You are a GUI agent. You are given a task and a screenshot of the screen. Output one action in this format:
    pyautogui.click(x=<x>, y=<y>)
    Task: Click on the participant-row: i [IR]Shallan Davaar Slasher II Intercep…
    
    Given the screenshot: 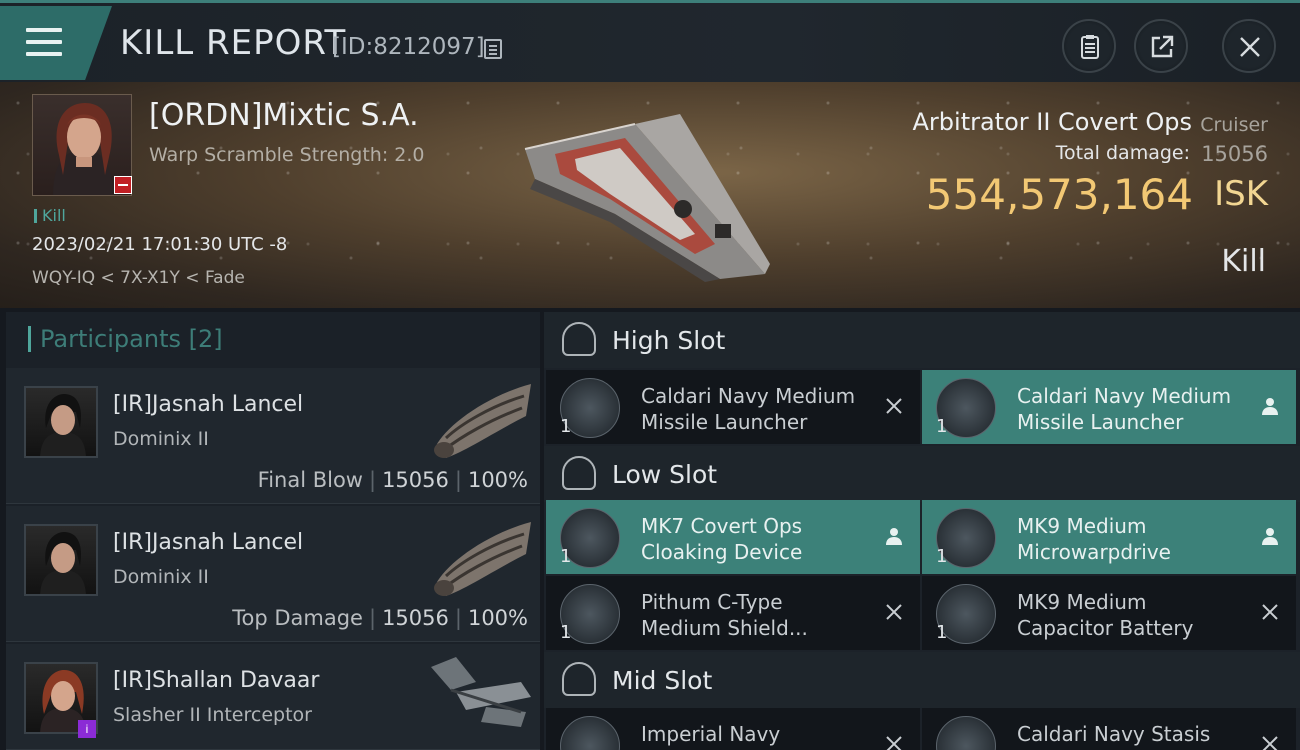 What is the action you would take?
    pyautogui.click(x=273, y=697)
    